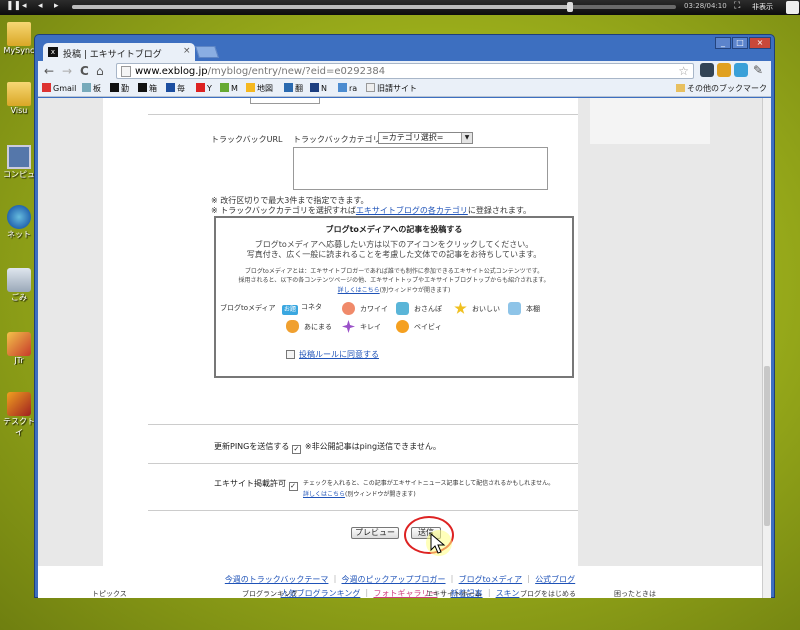  Describe the element at coordinates (293, 88) in the screenshot. I see `bookmark-item: 翻` at that location.